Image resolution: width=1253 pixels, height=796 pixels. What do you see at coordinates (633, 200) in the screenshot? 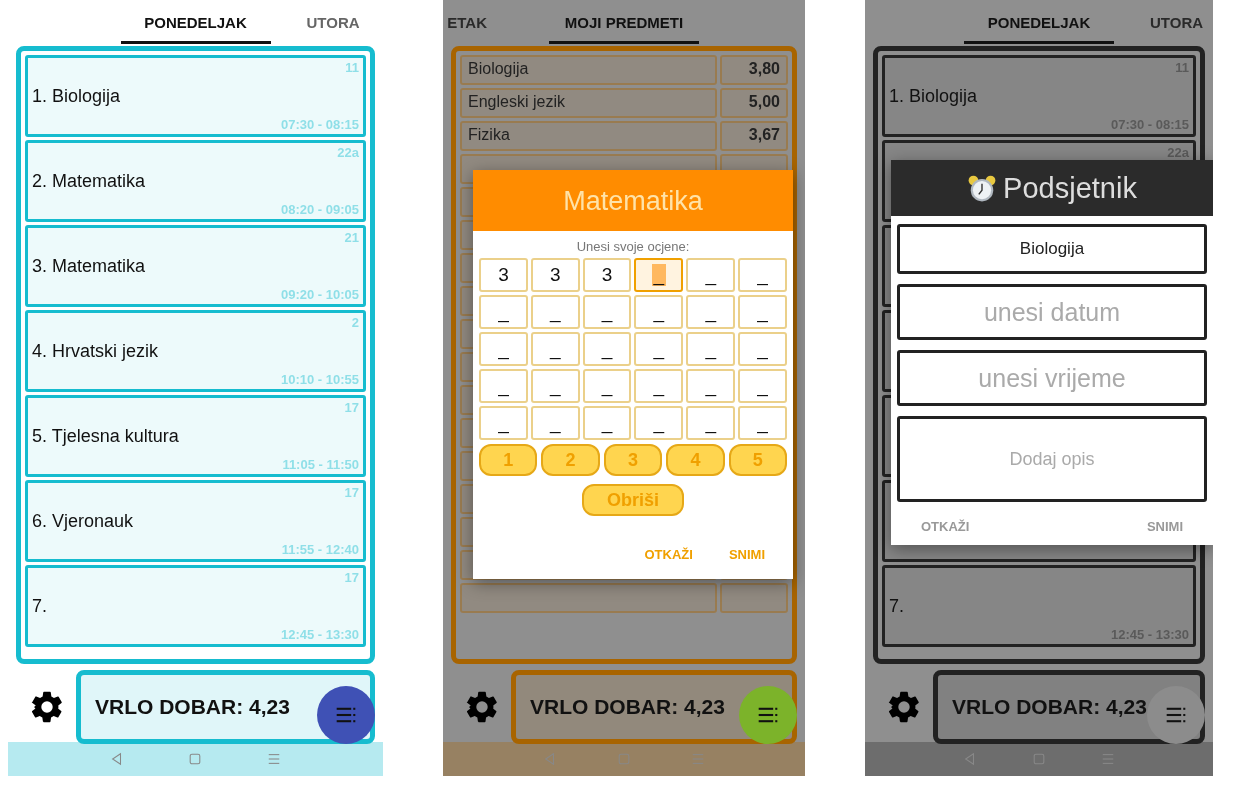
I see `dialog-title: Matematika` at bounding box center [633, 200].